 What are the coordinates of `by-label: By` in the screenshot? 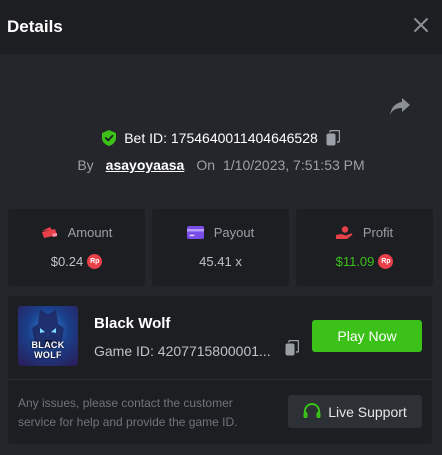 It's located at (85, 165).